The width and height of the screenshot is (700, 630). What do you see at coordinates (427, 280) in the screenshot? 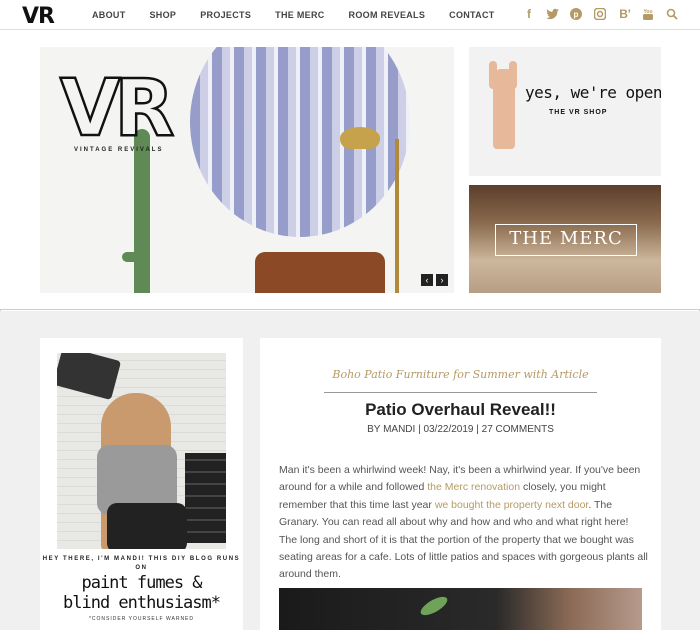
I see `prev-slide-button: ‹` at bounding box center [427, 280].